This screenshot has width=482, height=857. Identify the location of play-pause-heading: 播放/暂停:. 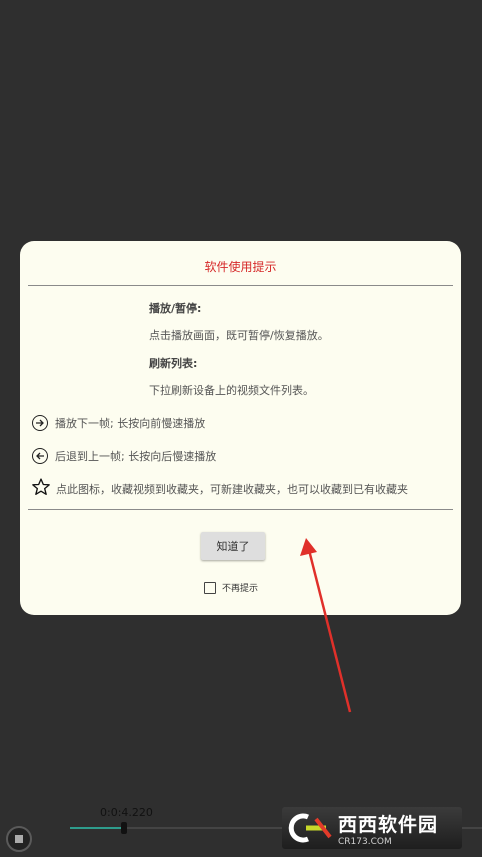
(175, 308).